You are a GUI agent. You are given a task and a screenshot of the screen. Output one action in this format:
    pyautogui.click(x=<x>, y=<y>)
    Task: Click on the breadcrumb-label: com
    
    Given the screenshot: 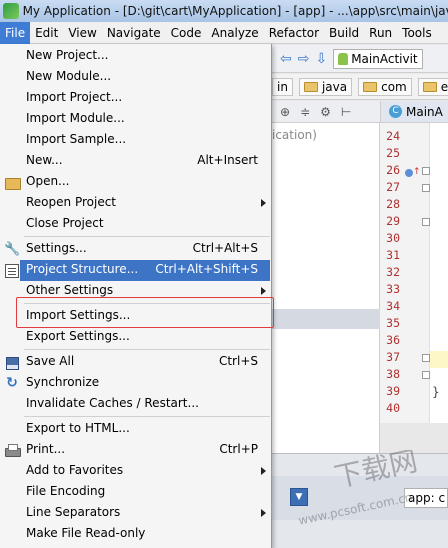 What is the action you would take?
    pyautogui.click(x=394, y=86)
    